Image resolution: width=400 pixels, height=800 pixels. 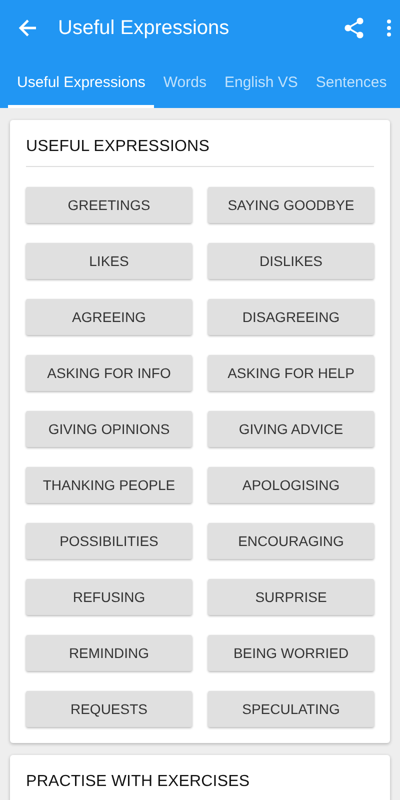 What do you see at coordinates (291, 373) in the screenshot?
I see `topic-button: ASKING FOR HELP` at bounding box center [291, 373].